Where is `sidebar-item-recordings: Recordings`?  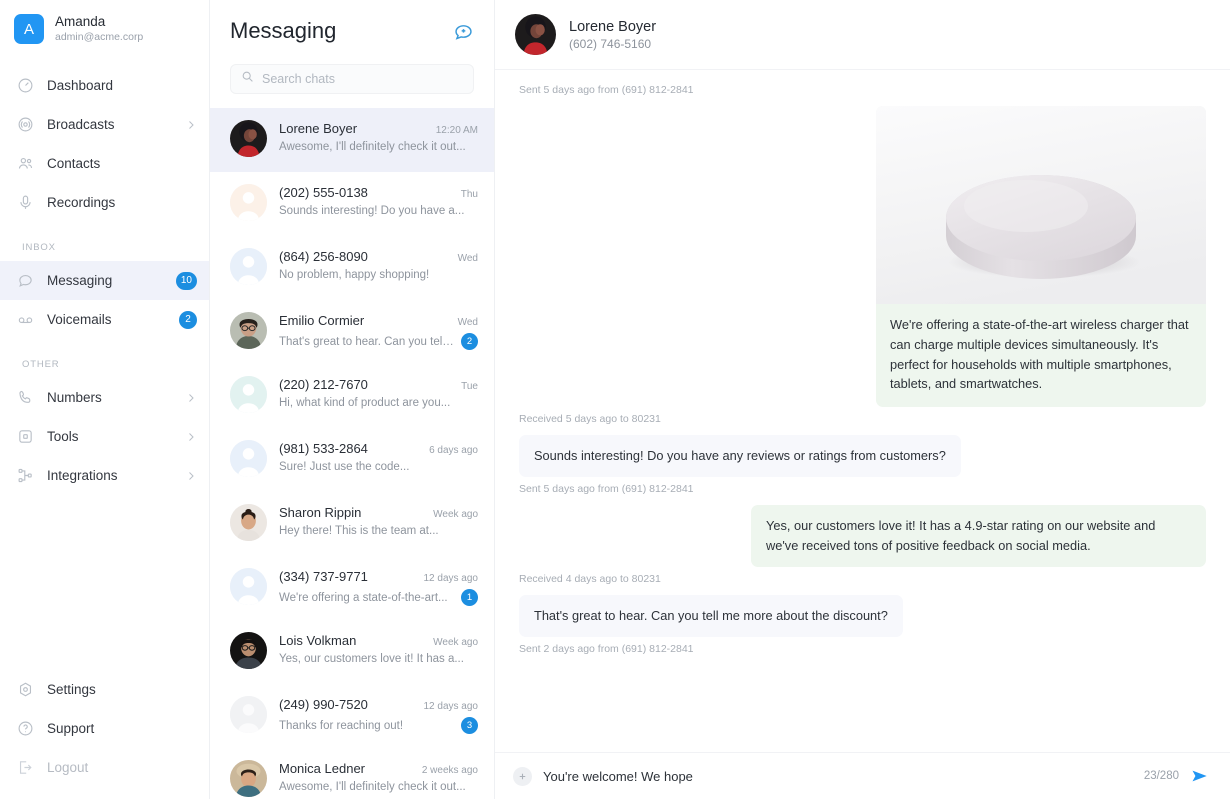
sidebar-item-recordings: Recordings is located at coordinates (104, 202).